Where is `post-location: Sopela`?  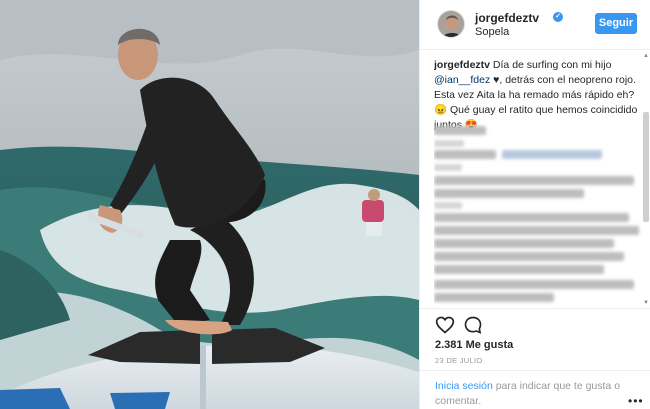
post-location: Sopela is located at coordinates (492, 32).